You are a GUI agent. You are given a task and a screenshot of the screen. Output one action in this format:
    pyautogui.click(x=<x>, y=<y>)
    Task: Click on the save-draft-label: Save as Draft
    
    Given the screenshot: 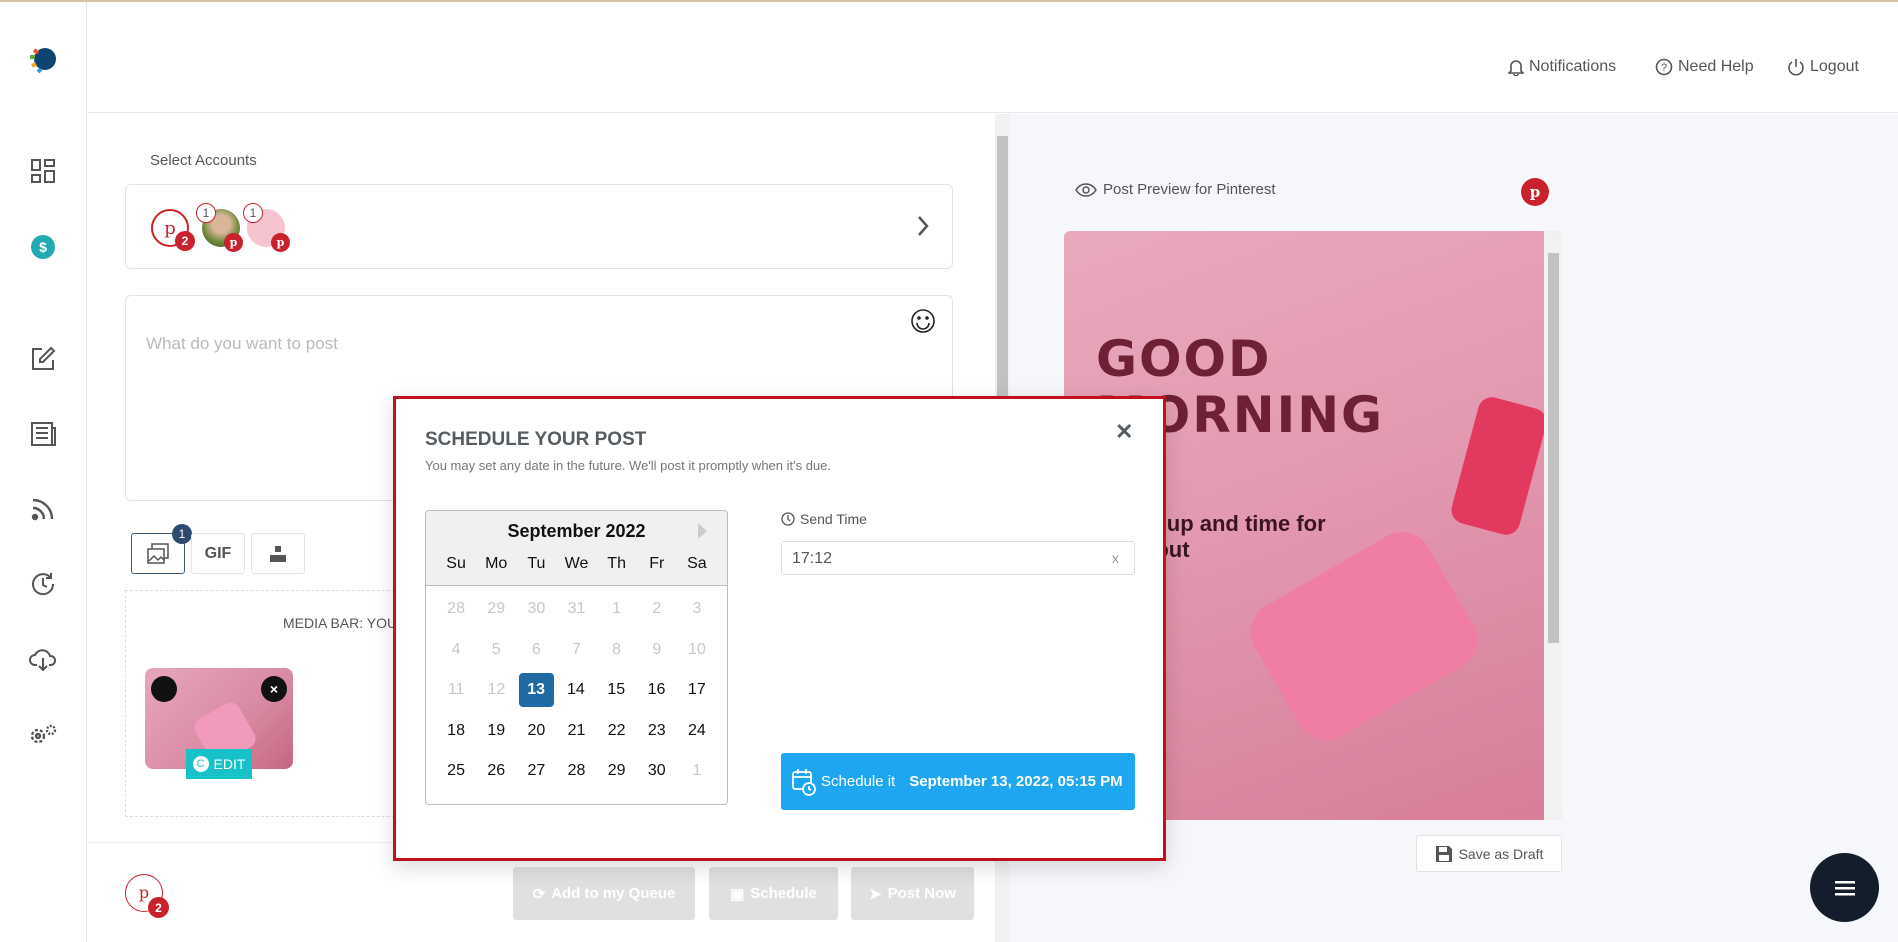 What is the action you would take?
    pyautogui.click(x=1501, y=853)
    